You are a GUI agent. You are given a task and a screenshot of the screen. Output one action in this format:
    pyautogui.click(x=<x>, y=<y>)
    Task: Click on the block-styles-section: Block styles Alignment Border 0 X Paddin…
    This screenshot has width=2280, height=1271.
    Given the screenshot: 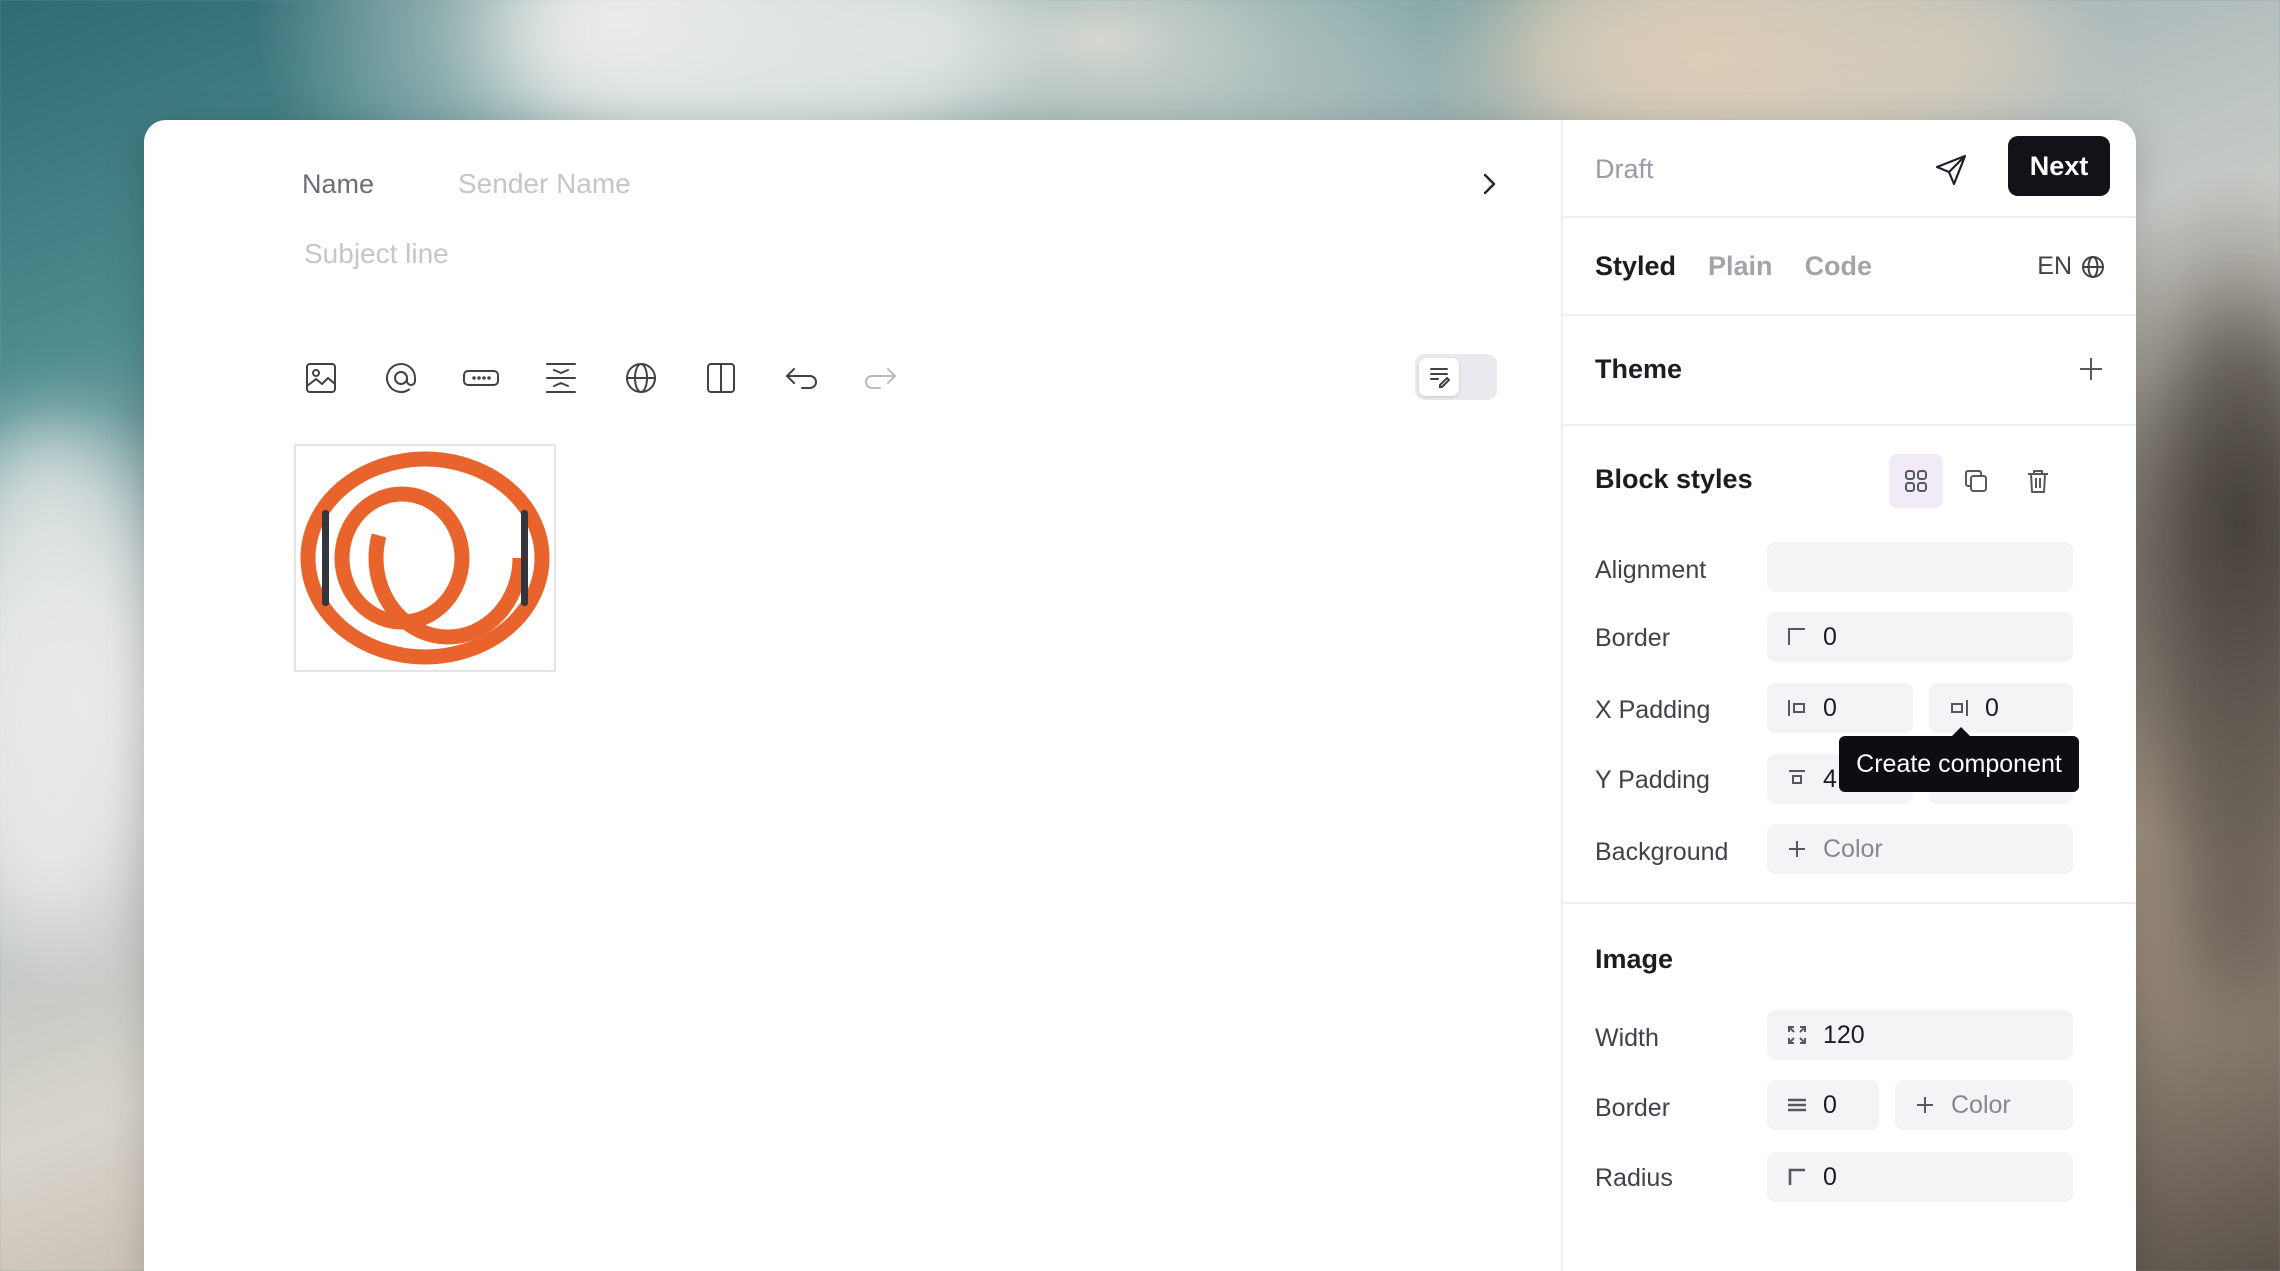 What is the action you would take?
    pyautogui.click(x=1849, y=665)
    